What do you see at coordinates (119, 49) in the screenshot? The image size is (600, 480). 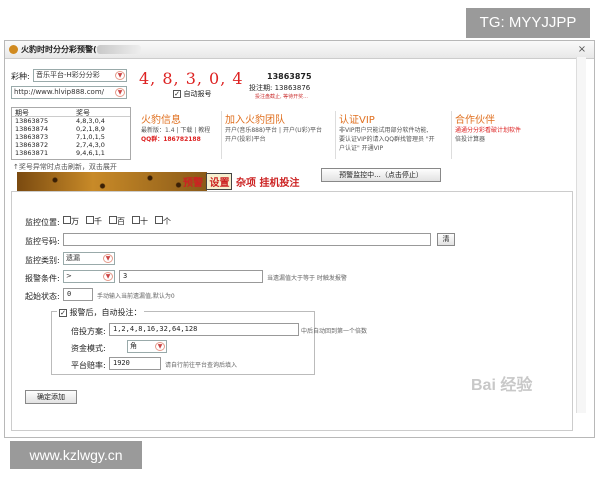 I see `blurred-title-area` at bounding box center [119, 49].